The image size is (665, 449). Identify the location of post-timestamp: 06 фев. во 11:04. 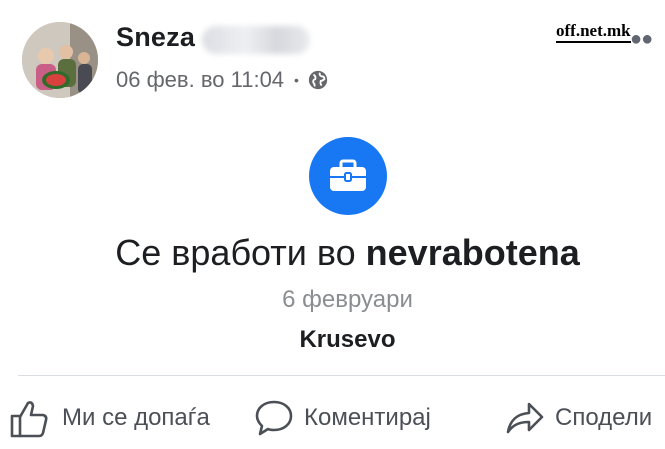
(200, 80).